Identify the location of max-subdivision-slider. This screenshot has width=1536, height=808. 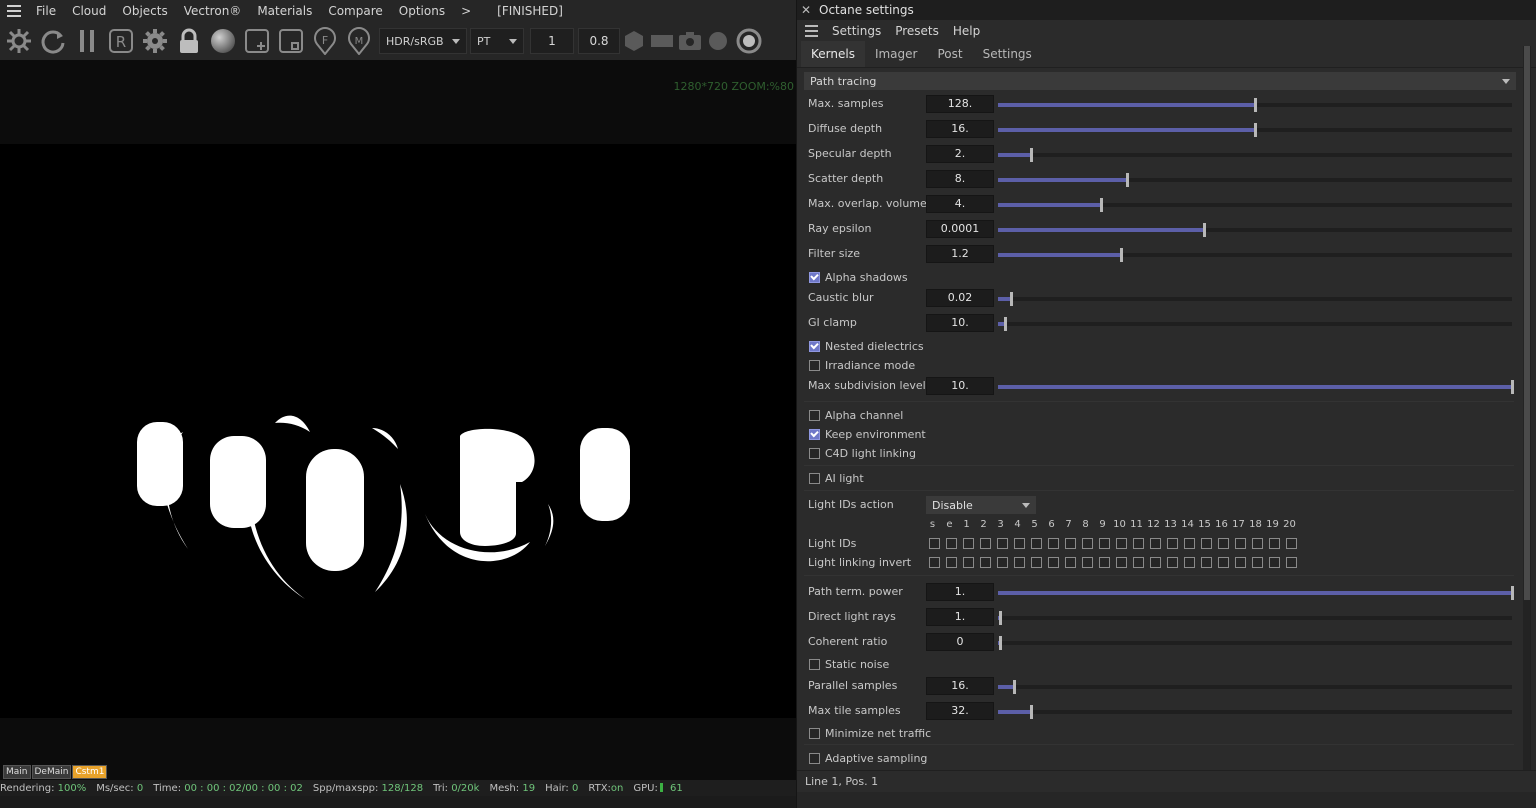
(1256, 387).